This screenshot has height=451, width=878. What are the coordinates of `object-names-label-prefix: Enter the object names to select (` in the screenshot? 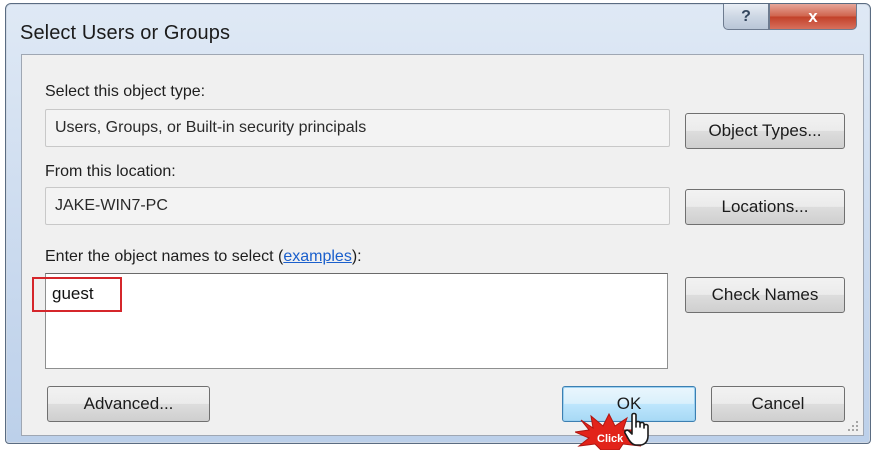 It's located at (164, 256).